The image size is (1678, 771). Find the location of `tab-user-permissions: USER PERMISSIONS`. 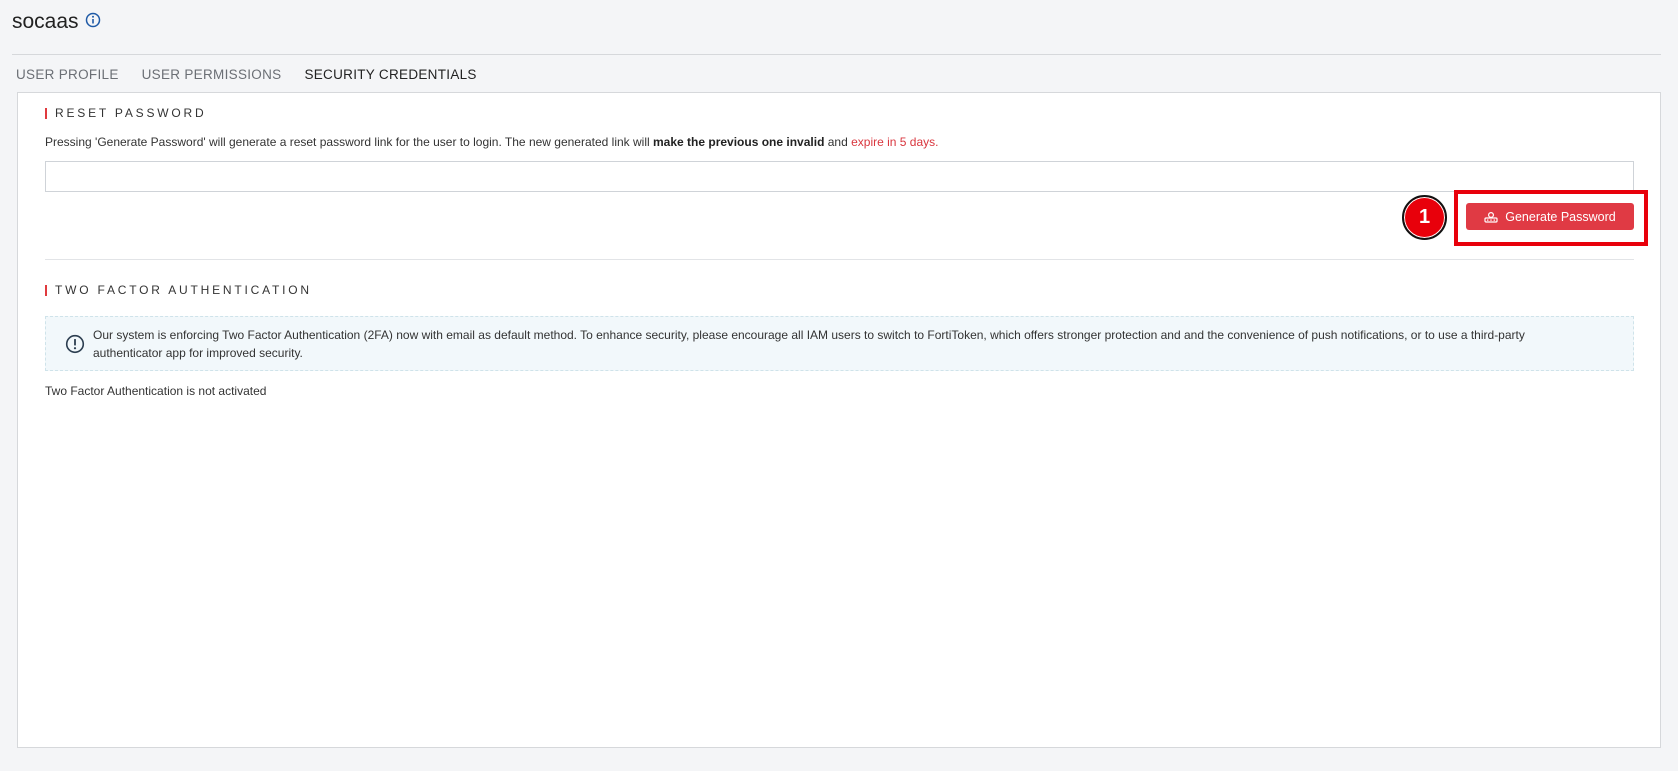

tab-user-permissions: USER PERMISSIONS is located at coordinates (212, 76).